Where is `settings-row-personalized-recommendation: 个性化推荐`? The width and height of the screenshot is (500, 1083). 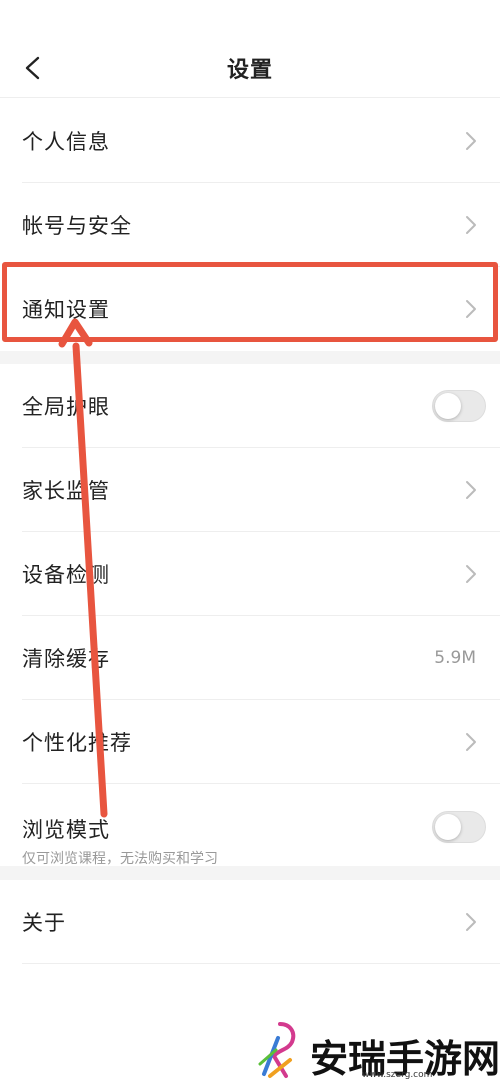
settings-row-personalized-recommendation: 个性化推荐 is located at coordinates (250, 742).